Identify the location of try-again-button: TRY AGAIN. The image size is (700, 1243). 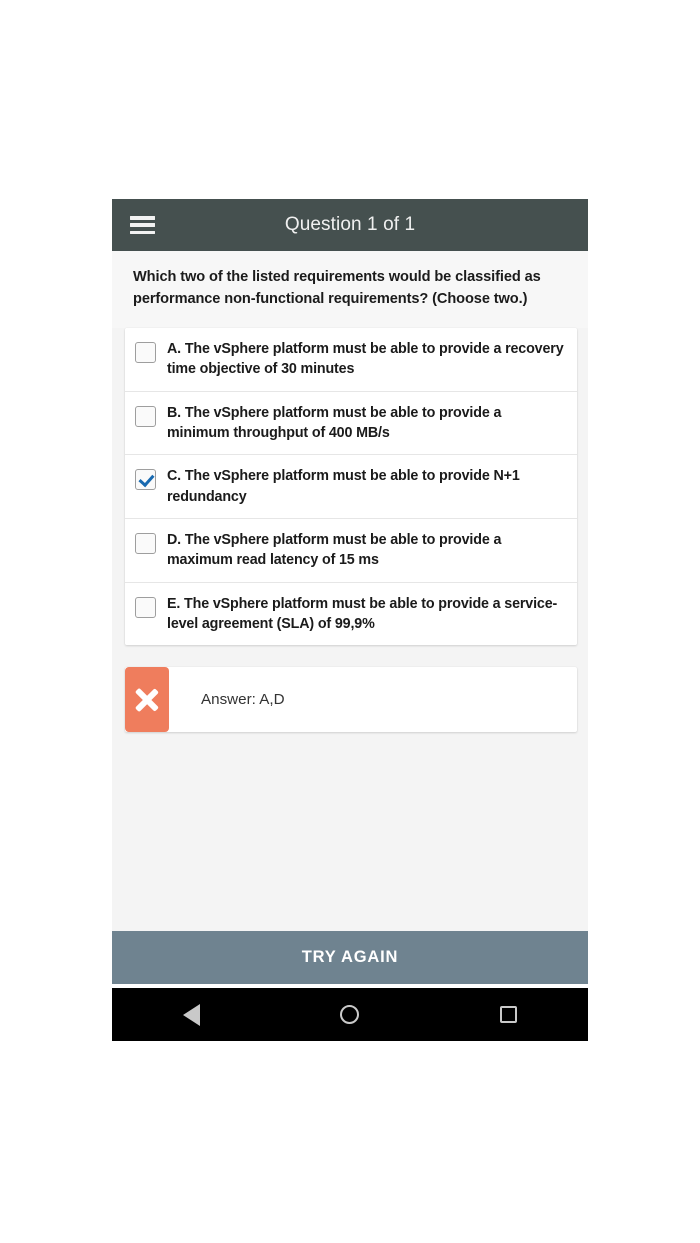
(350, 957).